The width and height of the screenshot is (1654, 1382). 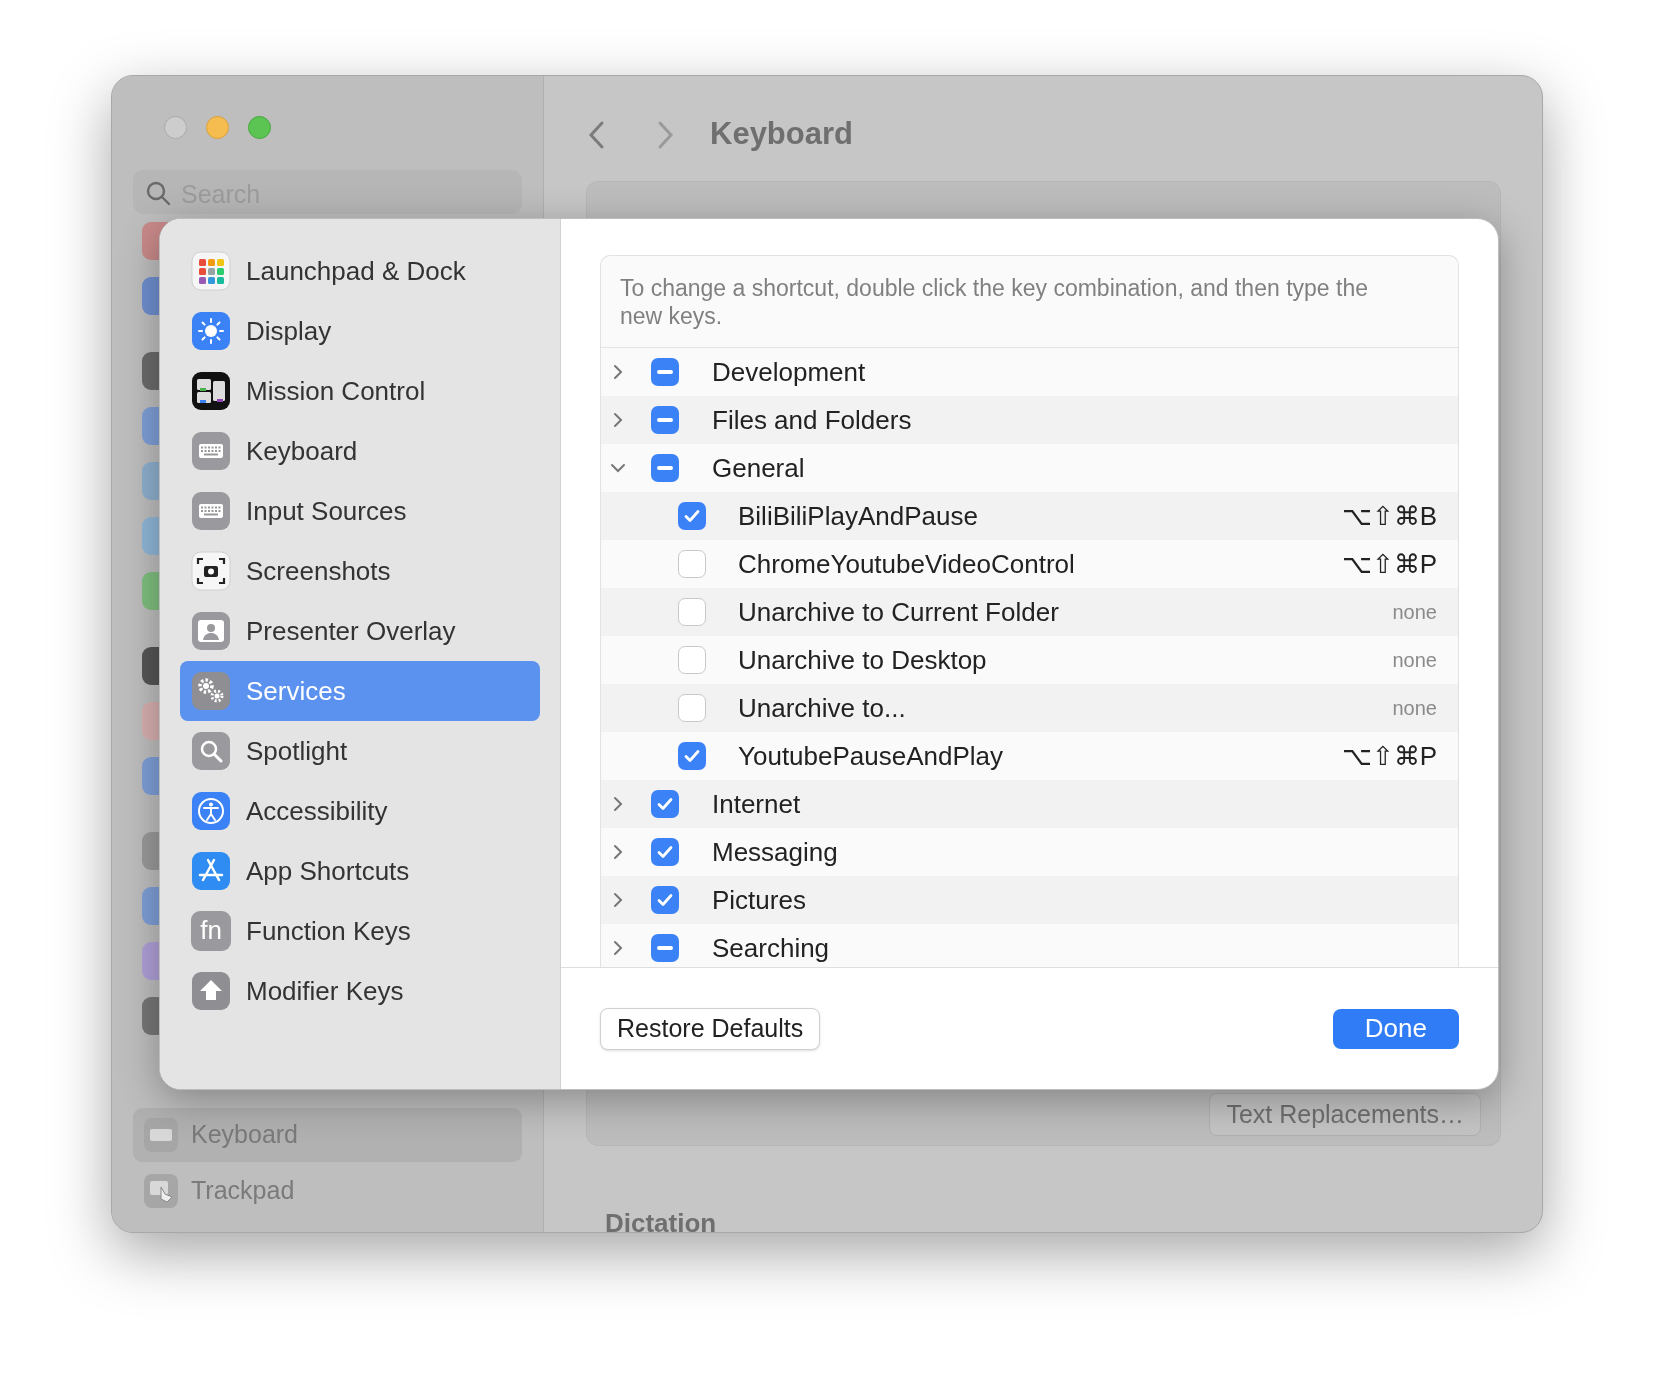 What do you see at coordinates (360, 871) in the screenshot?
I see `sidebar-item: App Shortcuts` at bounding box center [360, 871].